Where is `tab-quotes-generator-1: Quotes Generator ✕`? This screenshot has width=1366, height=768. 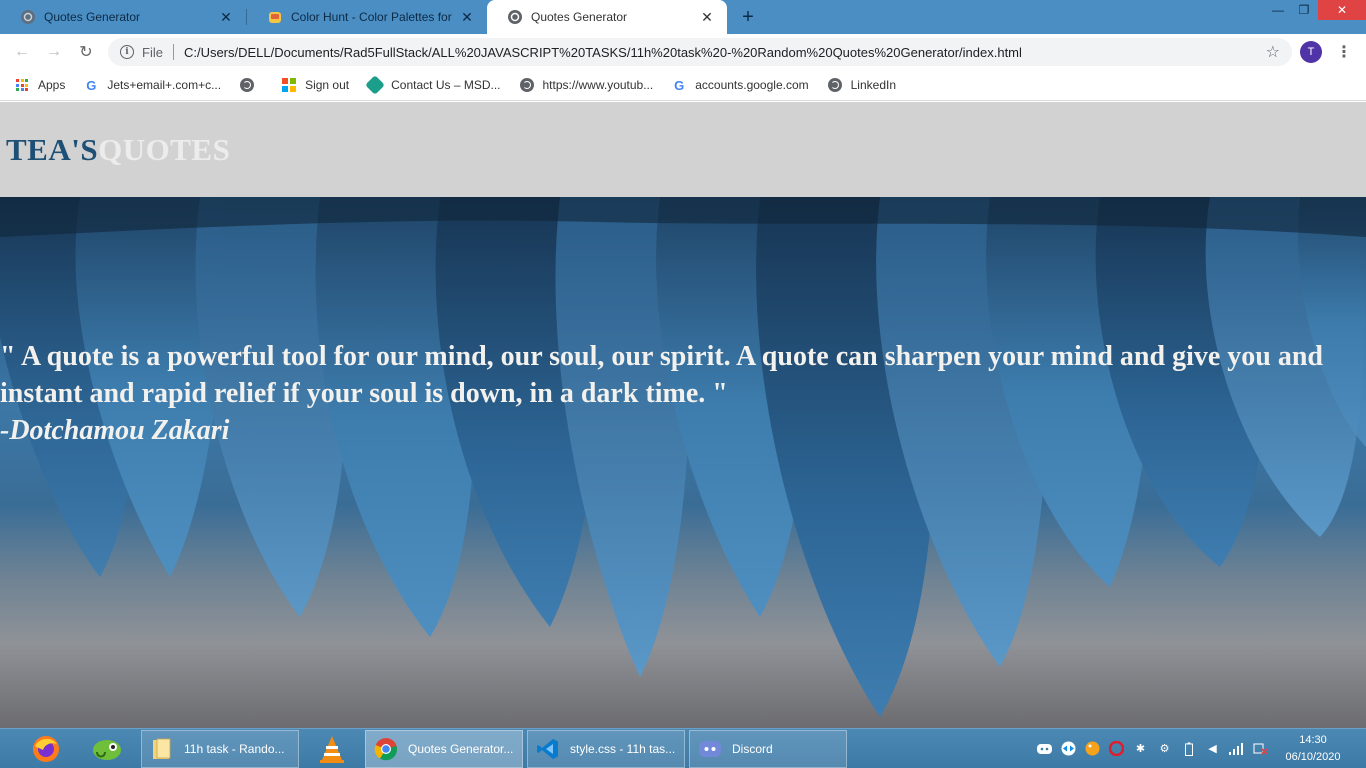 tab-quotes-generator-1: Quotes Generator ✕ is located at coordinates (123, 17).